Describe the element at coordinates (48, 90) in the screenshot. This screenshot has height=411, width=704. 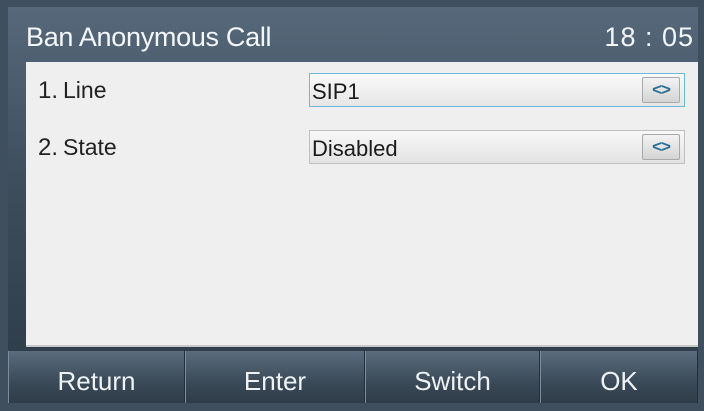
I see `setting-number: 1.` at that location.